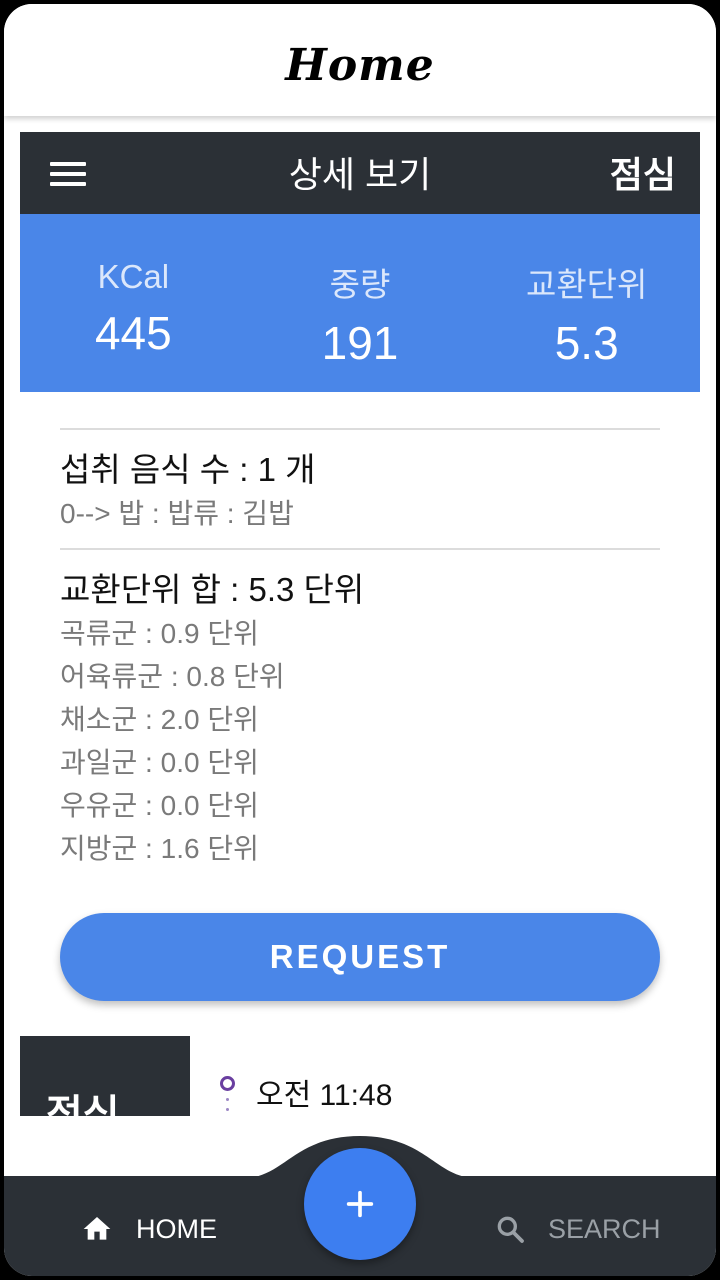  I want to click on unit-group-row: 채소군 : 2.0 단위, so click(159, 719).